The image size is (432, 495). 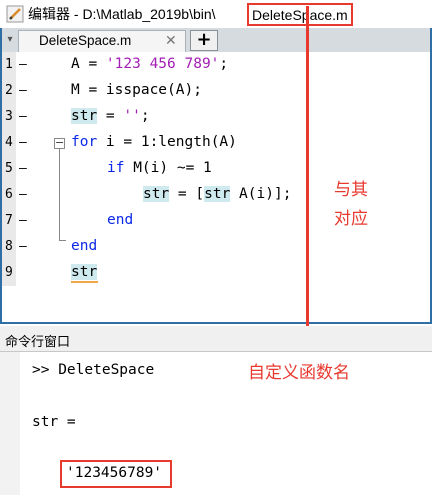 I want to click on matlab-editor-icon, so click(x=15, y=14).